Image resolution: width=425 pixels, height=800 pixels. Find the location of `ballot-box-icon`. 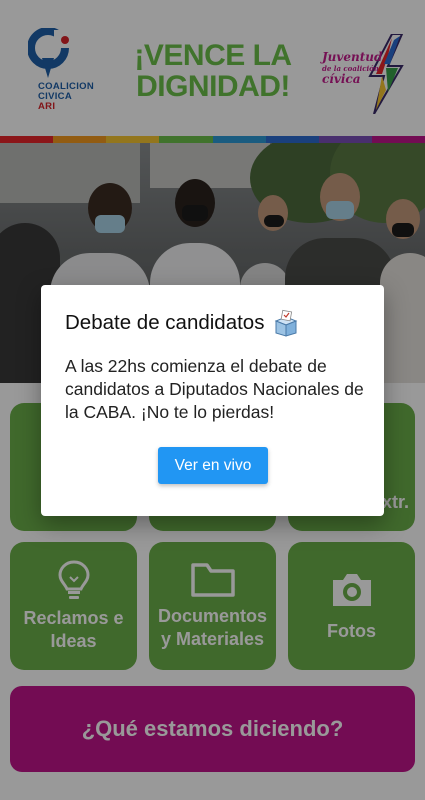

ballot-box-icon is located at coordinates (286, 323).